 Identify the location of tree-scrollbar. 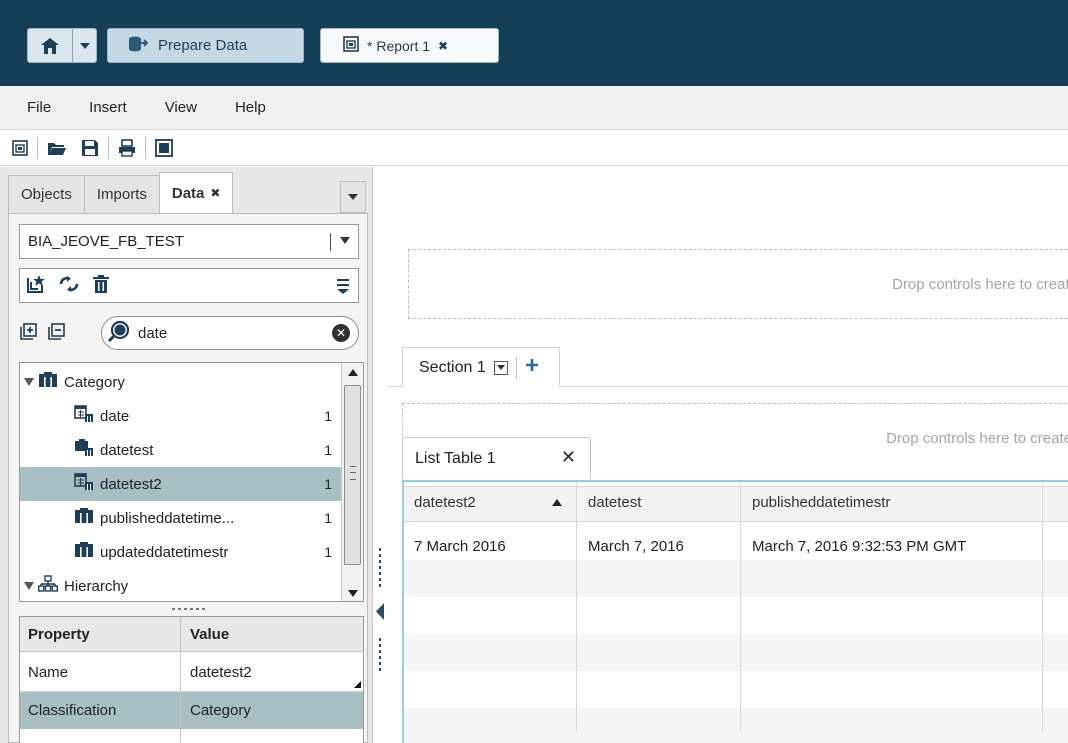
(352, 482).